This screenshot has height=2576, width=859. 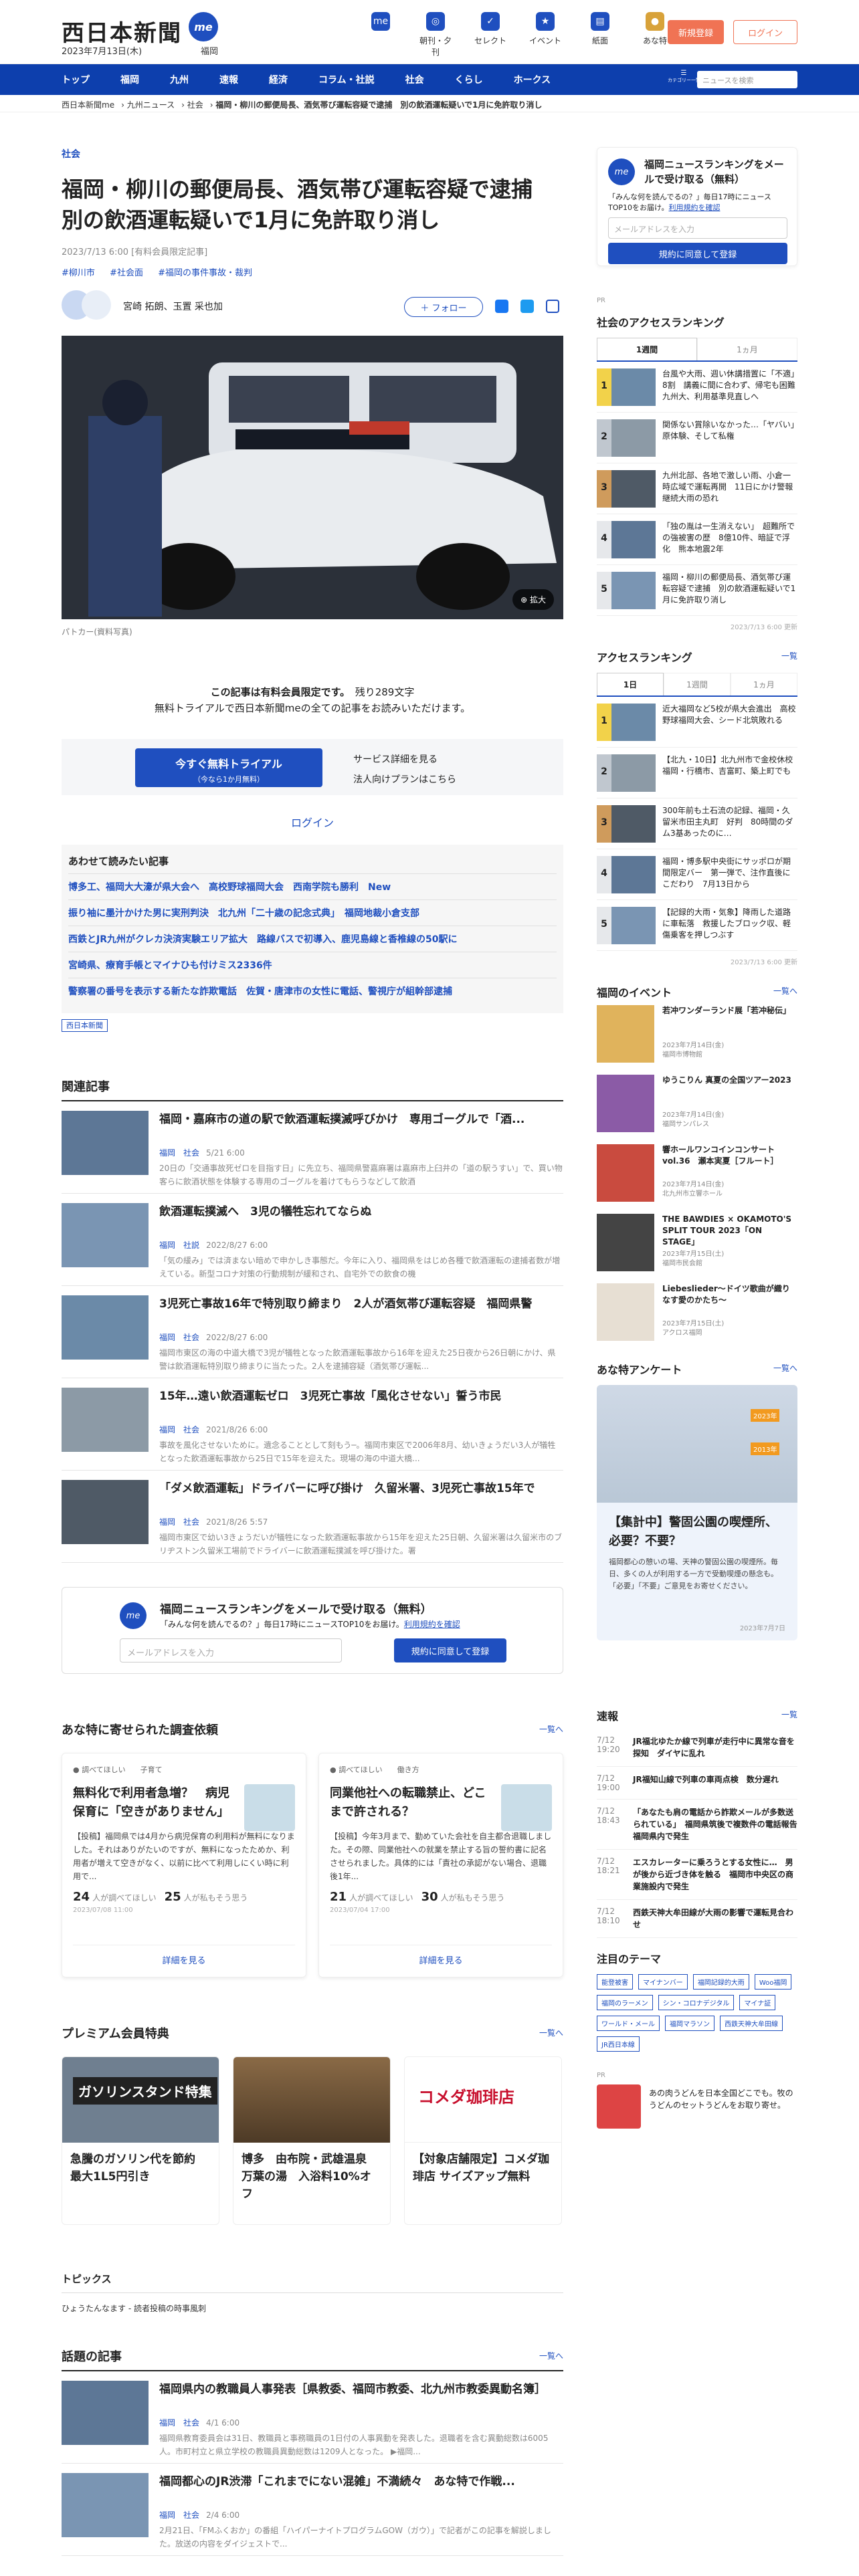 What do you see at coordinates (405, 780) in the screenshot?
I see `corporate-plan-link: 法人向けプランはこちら` at bounding box center [405, 780].